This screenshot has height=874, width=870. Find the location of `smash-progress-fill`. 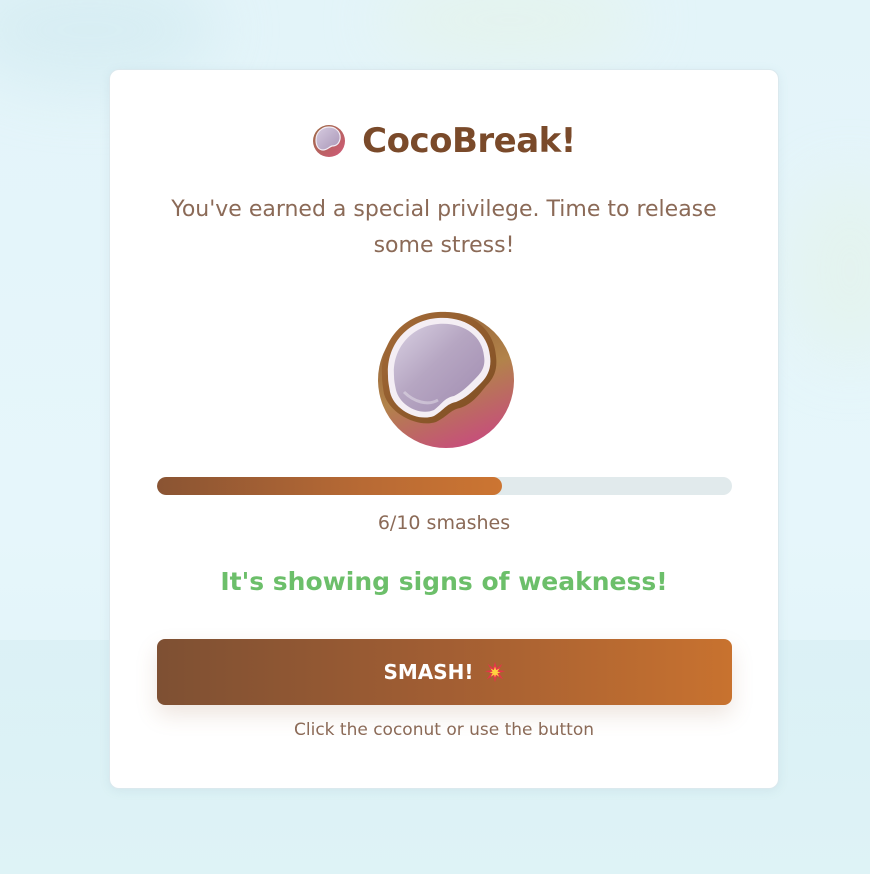

smash-progress-fill is located at coordinates (329, 486).